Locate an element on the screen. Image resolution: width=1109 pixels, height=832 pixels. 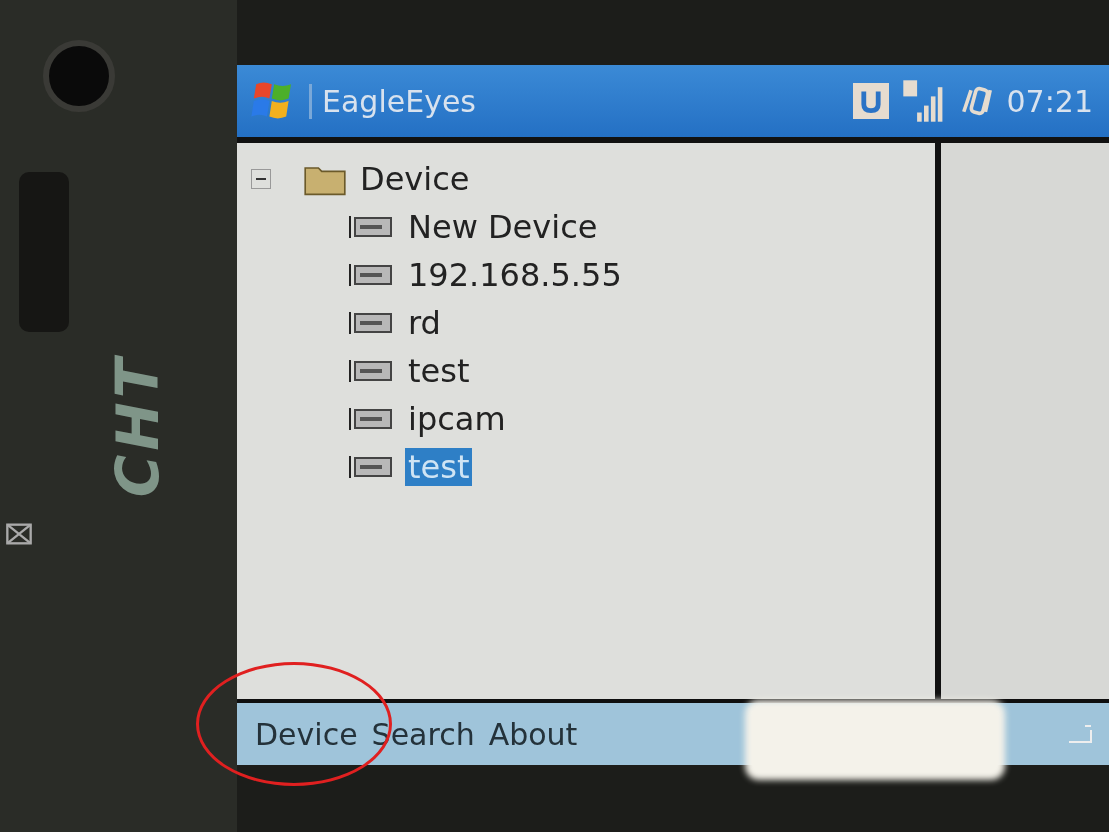
tree-item: New Device is located at coordinates (503, 227).